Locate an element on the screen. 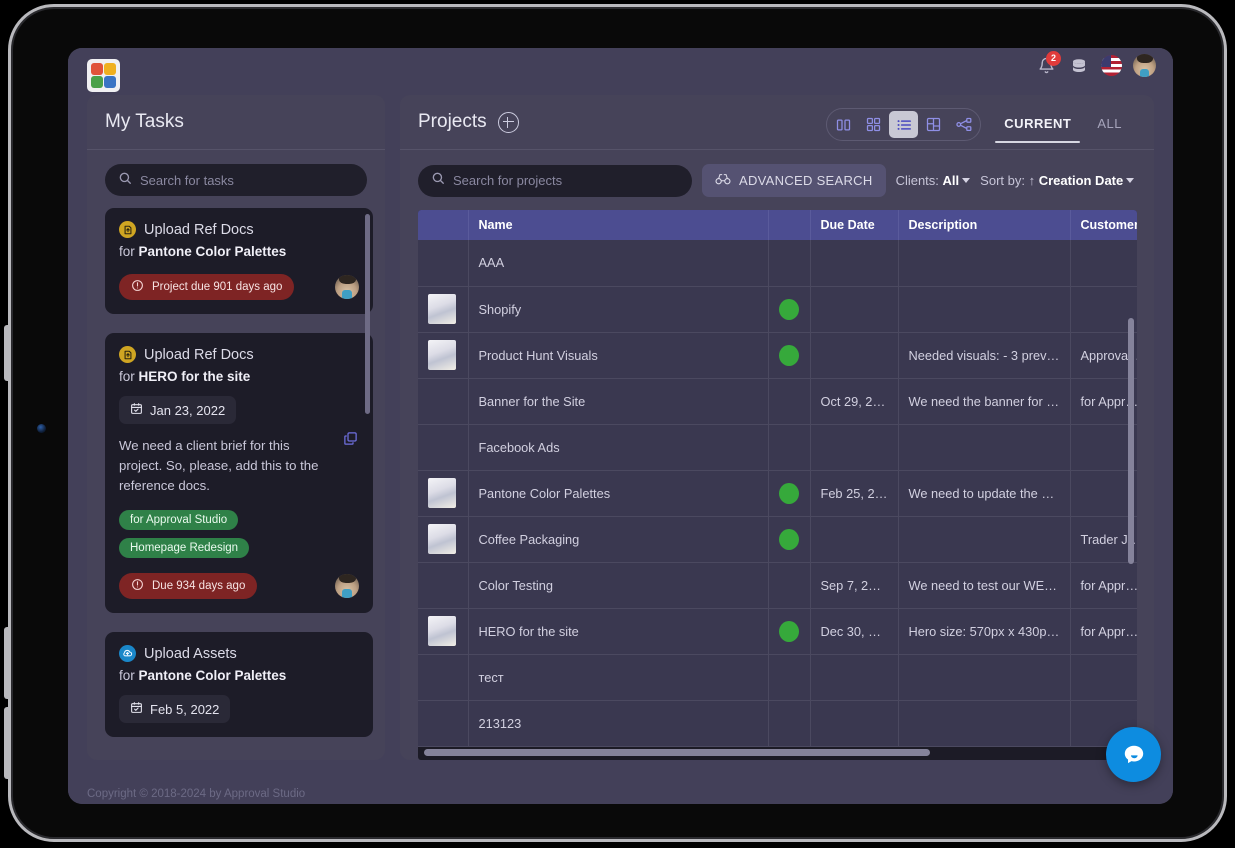 The width and height of the screenshot is (1235, 848). sort-filter: Sort by: ↑ Creation Date is located at coordinates (1057, 180).